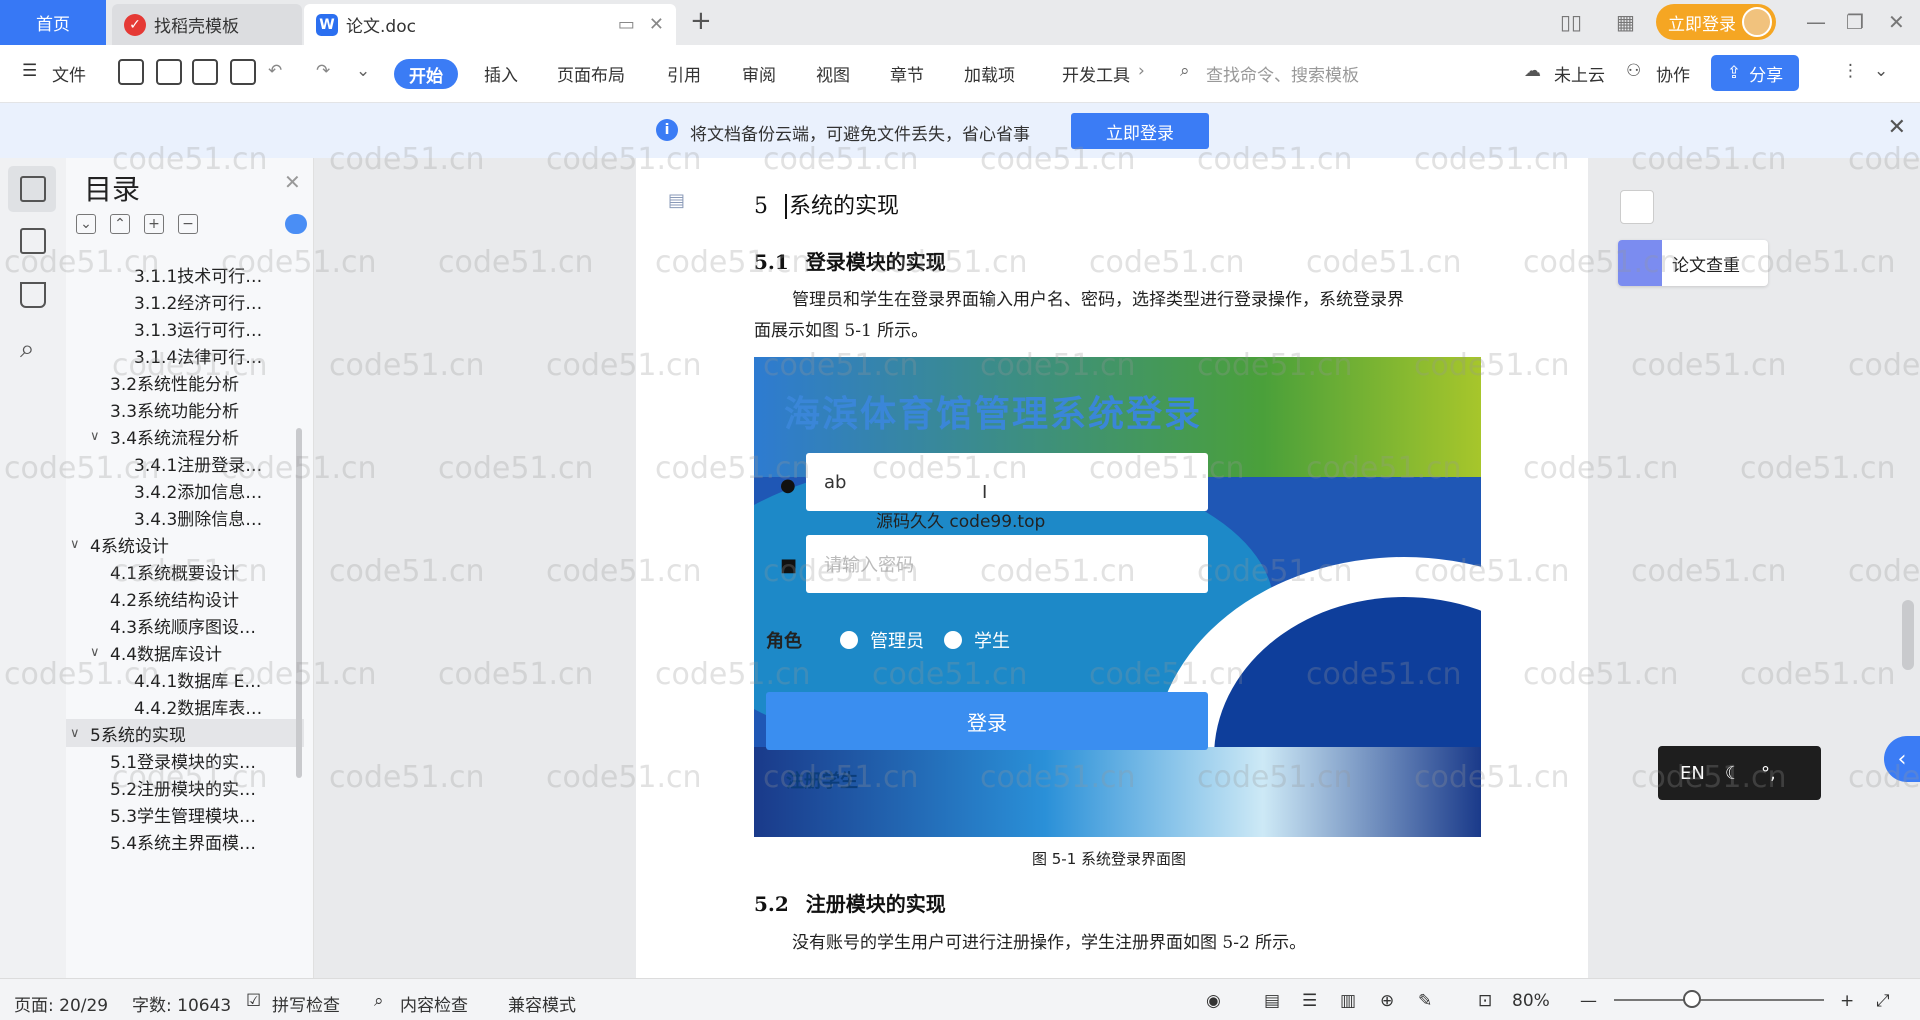 Image resolution: width=1920 pixels, height=1020 pixels. I want to click on restore-icon: ❐, so click(1855, 22).